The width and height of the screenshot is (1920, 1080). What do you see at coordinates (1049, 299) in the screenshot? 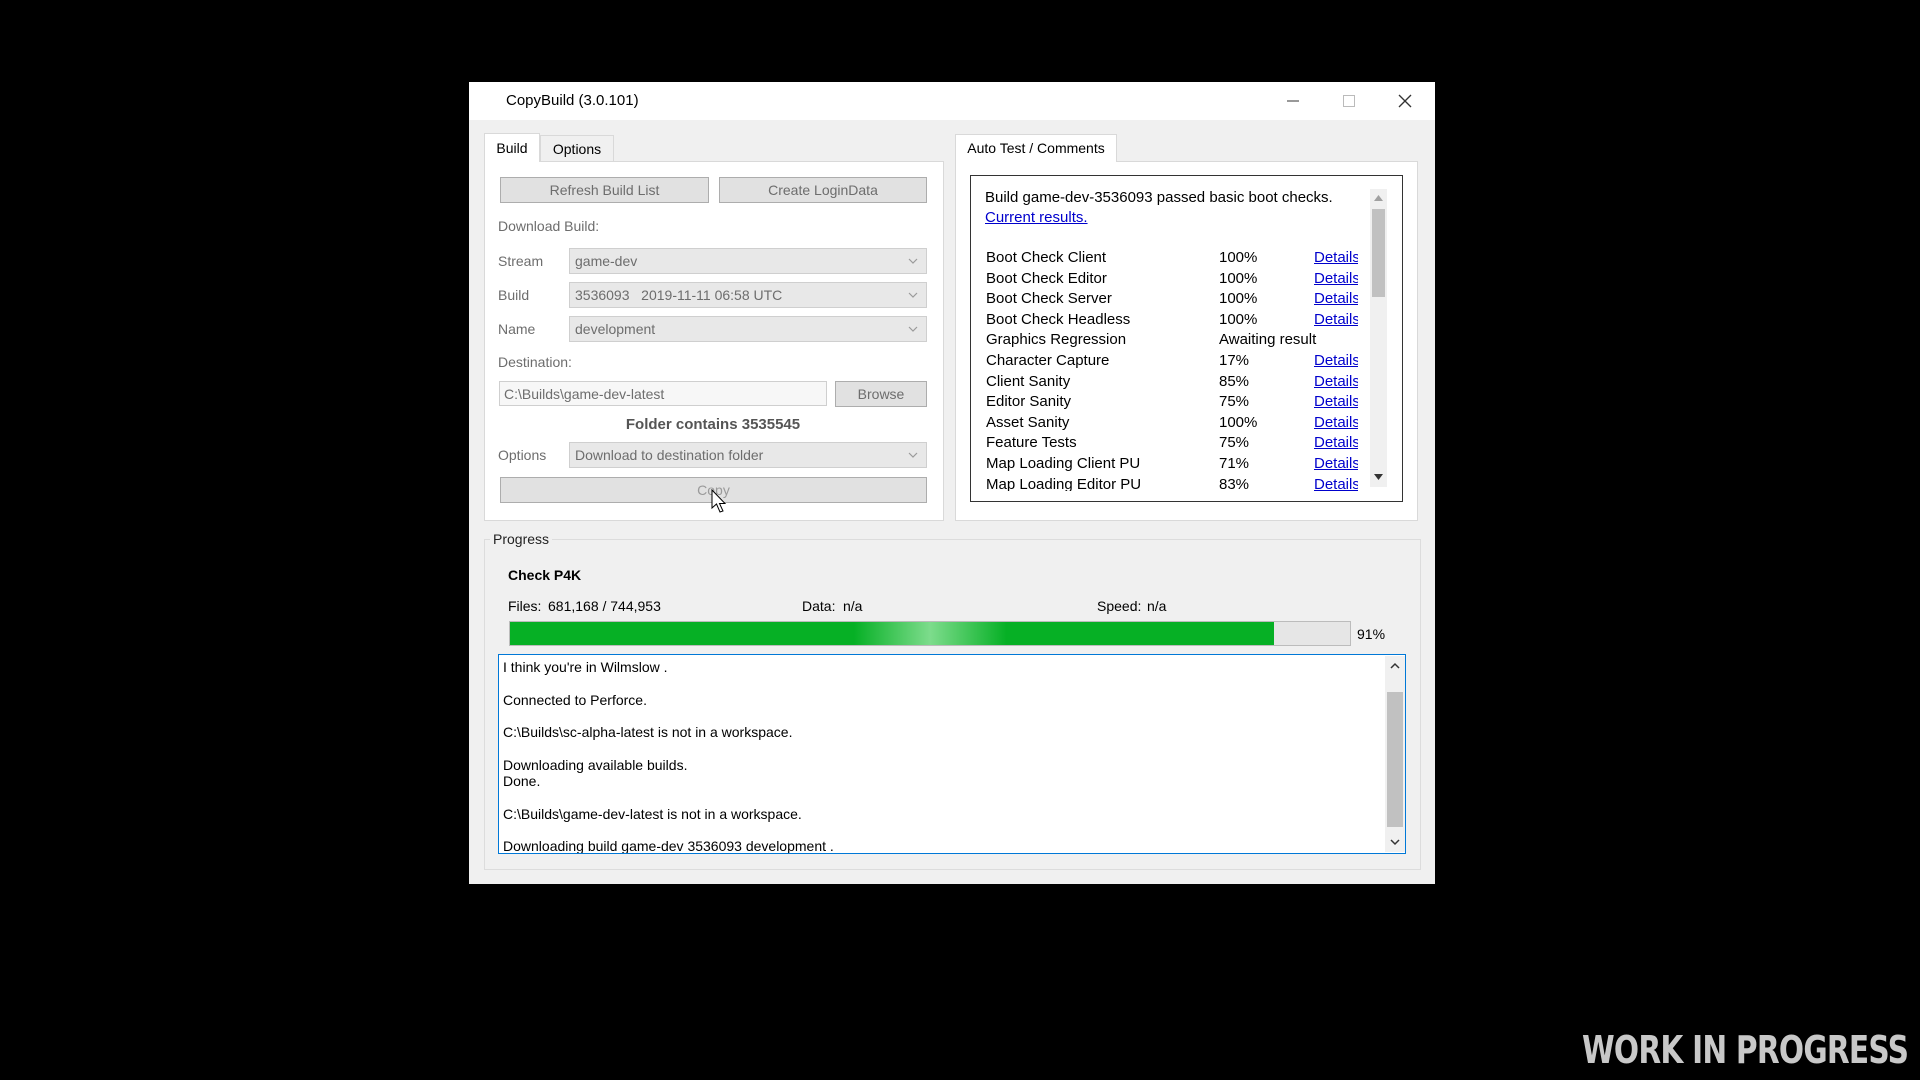
I see `test-name: Boot Check Server` at bounding box center [1049, 299].